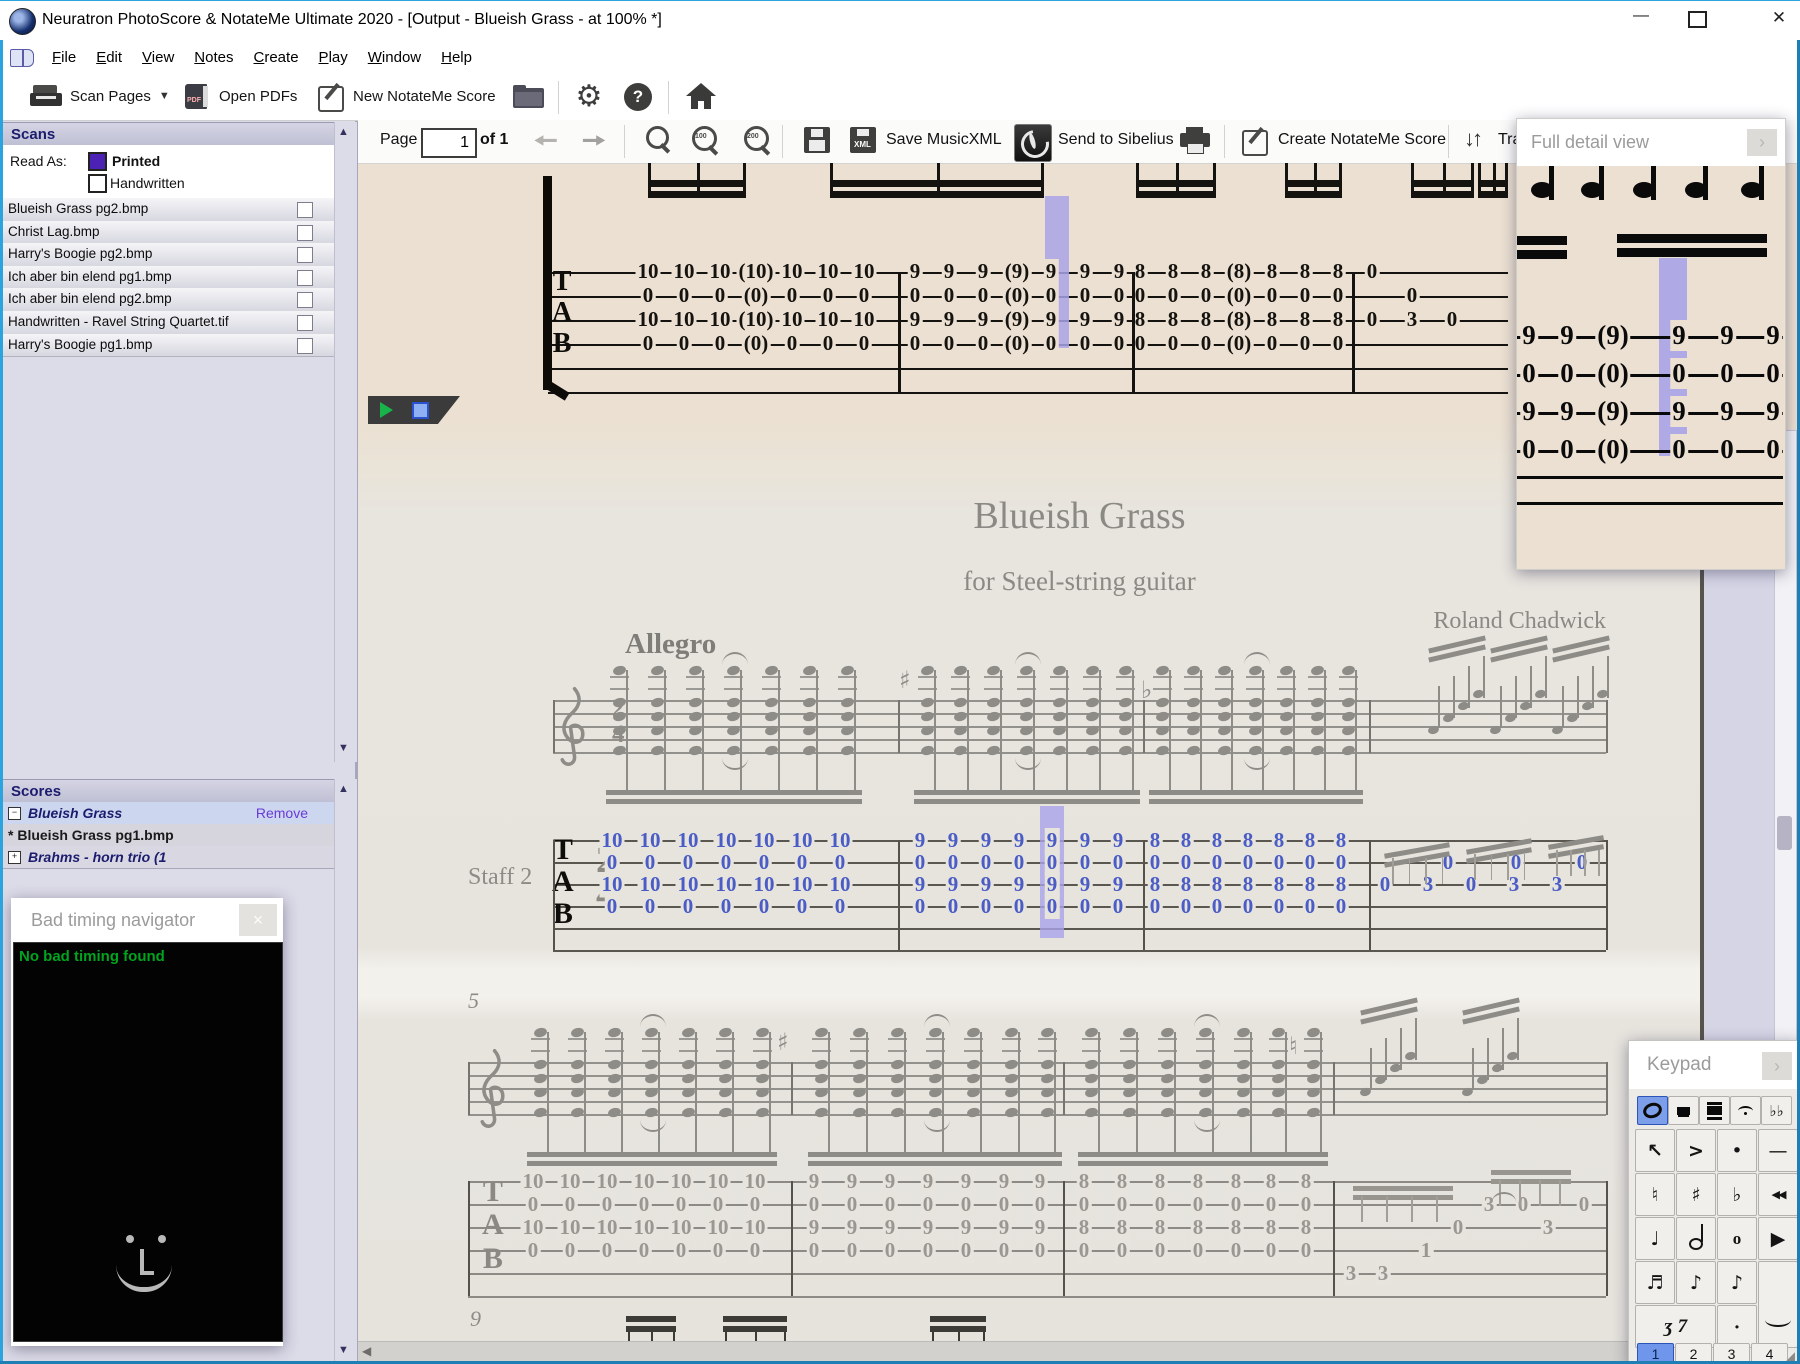  What do you see at coordinates (167, 255) in the screenshot?
I see `scan-list-item: Harry's Boogie pg2.bmp` at bounding box center [167, 255].